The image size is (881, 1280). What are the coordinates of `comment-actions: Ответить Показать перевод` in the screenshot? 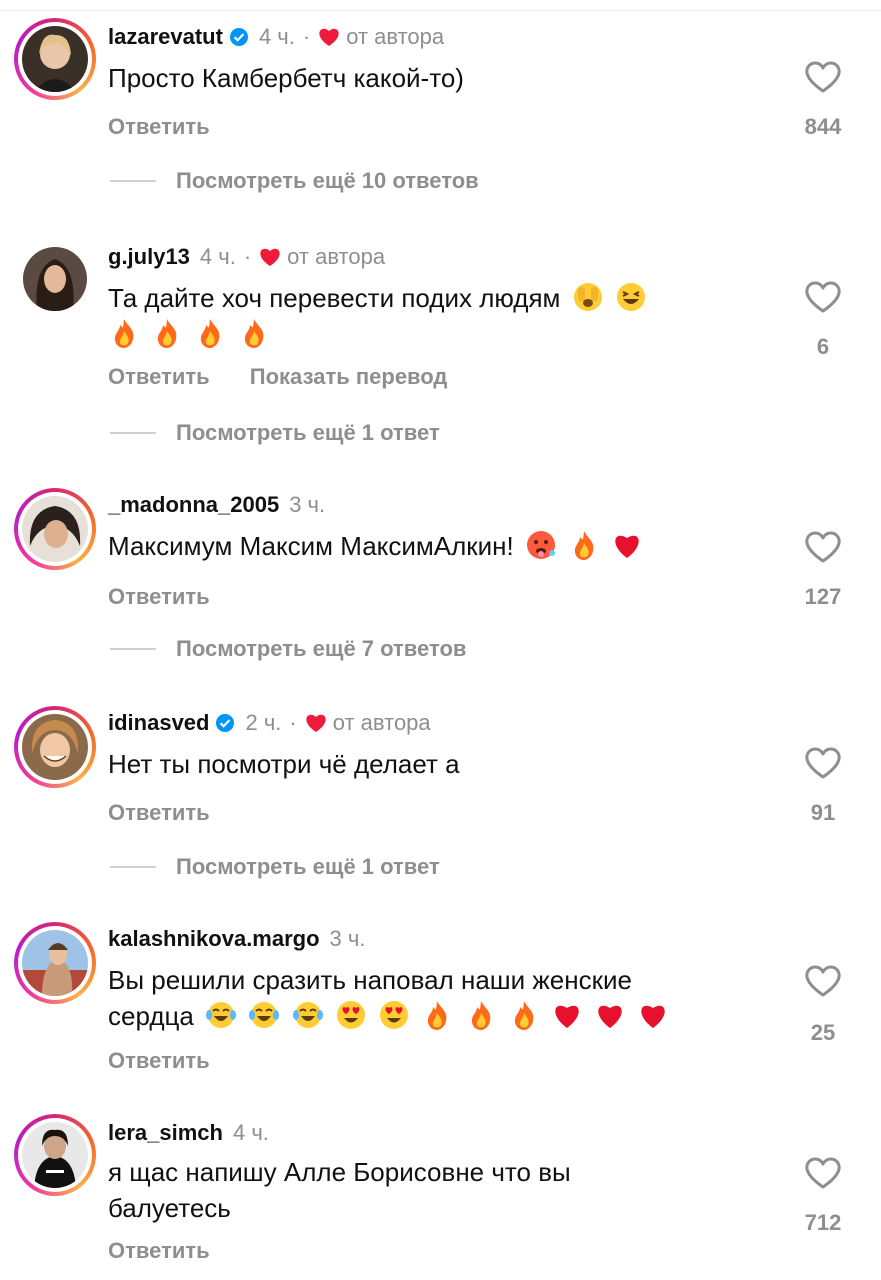 It's located at (294, 377).